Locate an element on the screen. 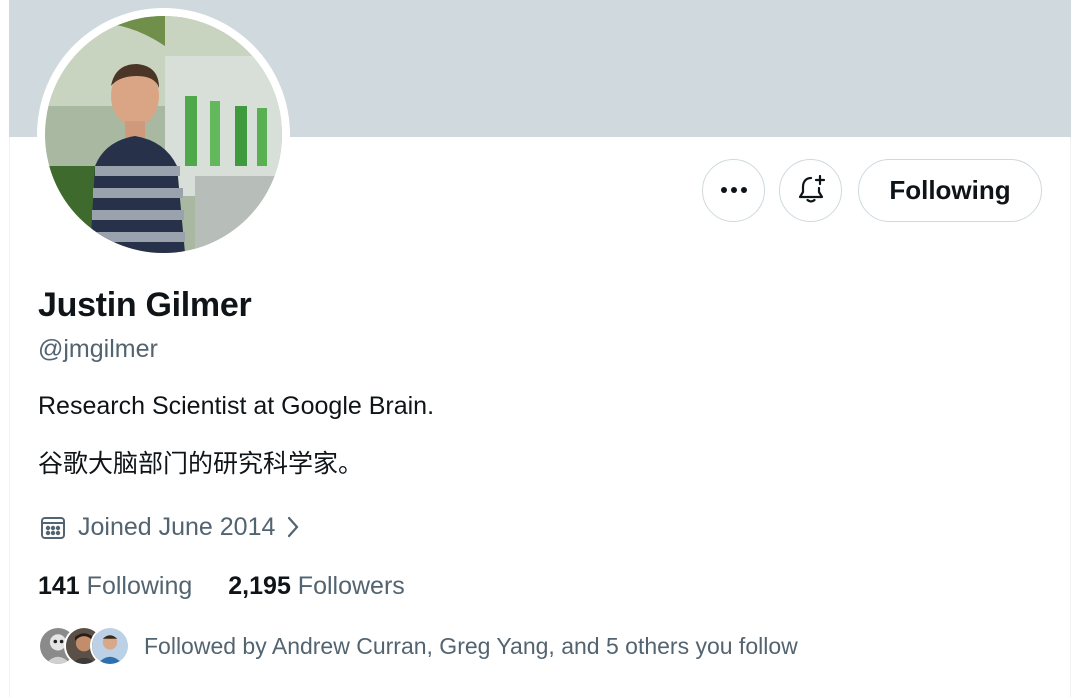  followers-link: 2,195 Followers is located at coordinates (316, 586).